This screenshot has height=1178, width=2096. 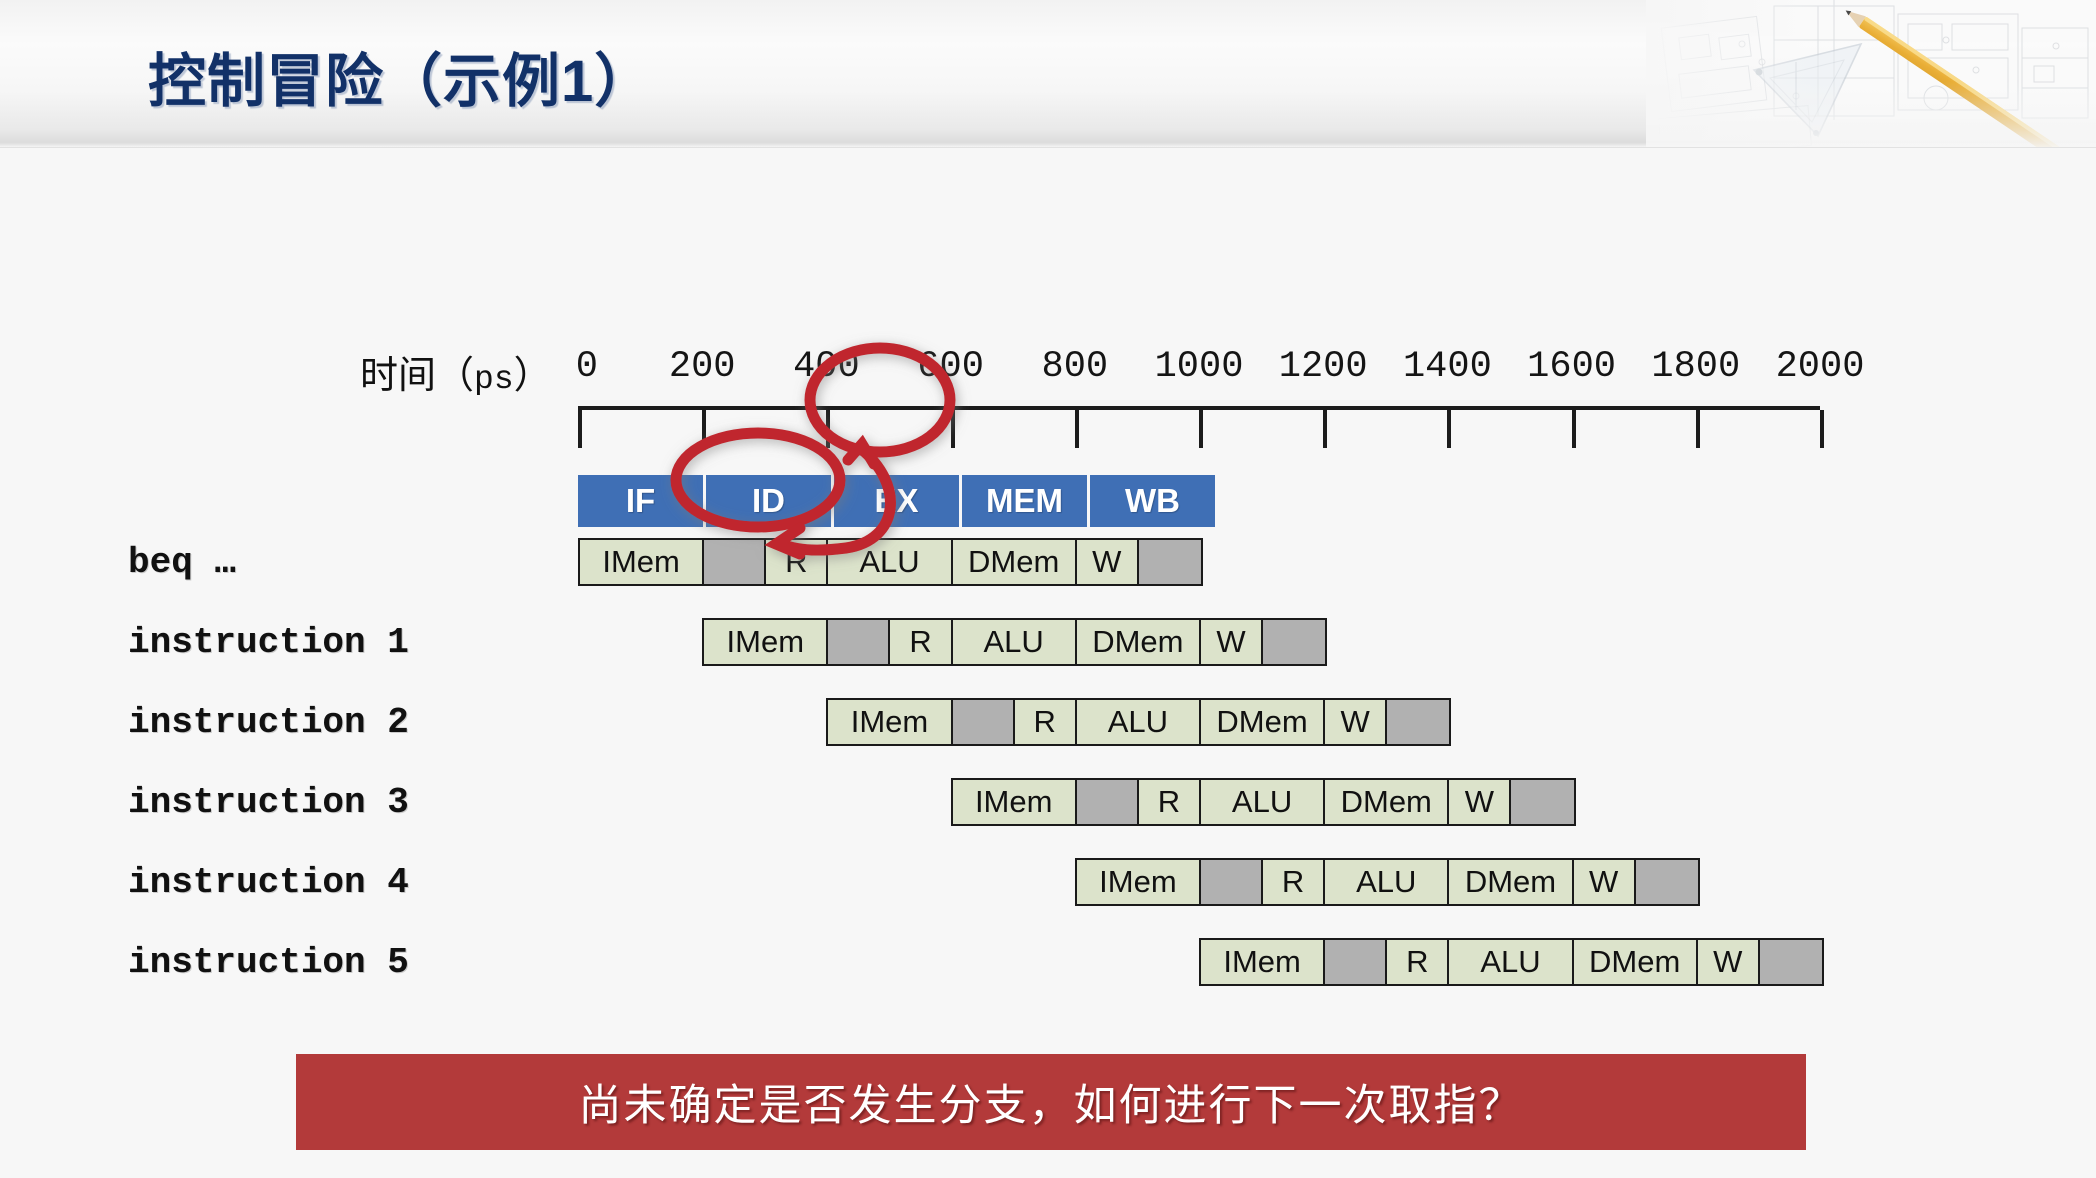 I want to click on segment-instruction-2-reg_read: R, so click(x=1045, y=722).